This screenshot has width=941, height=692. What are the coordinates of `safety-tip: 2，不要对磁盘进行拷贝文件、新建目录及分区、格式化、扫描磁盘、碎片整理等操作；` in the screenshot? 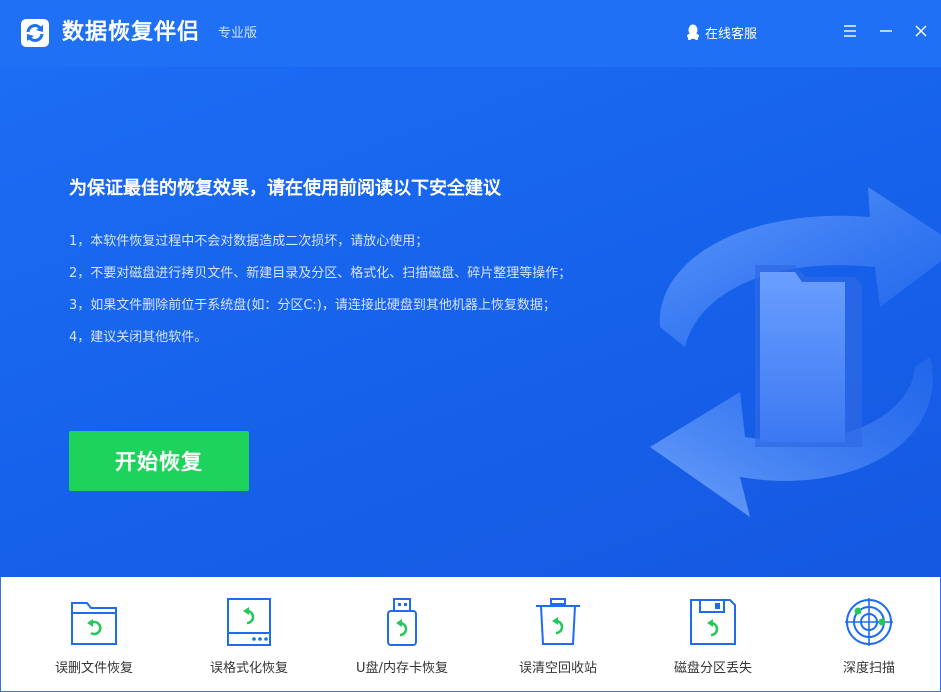 It's located at (320, 273).